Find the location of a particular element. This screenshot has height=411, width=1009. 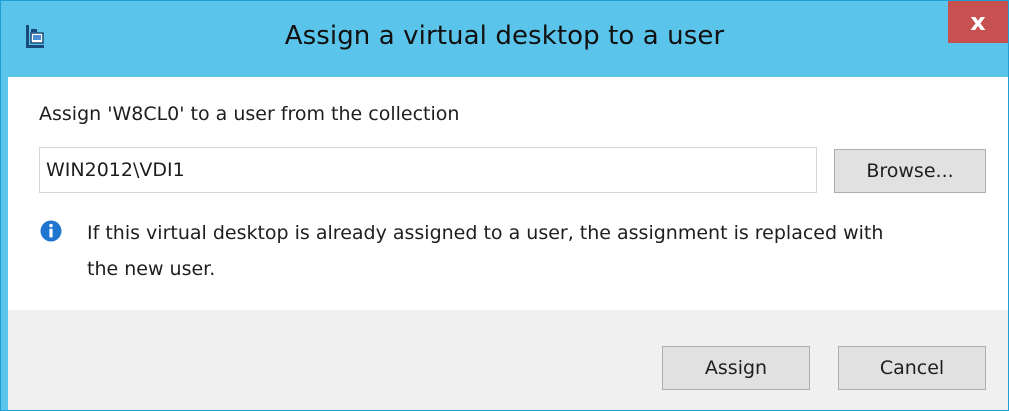

info-icon is located at coordinates (51, 231).